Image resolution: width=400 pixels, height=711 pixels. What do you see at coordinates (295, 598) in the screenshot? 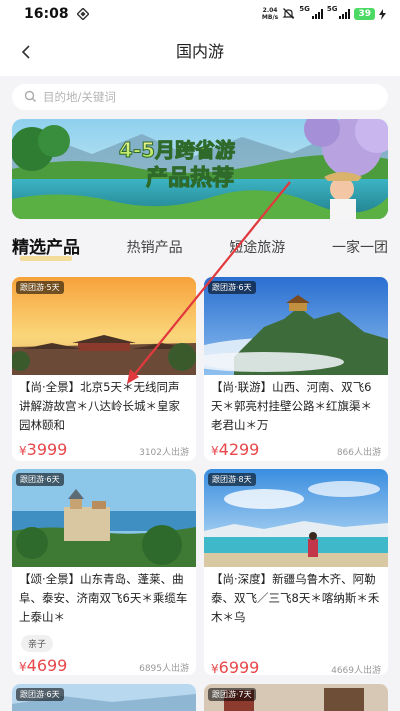
I see `product-title: 【尚·深度】新疆乌鲁木齐、阿勒泰、双飞／三飞8天＊喀纳斯＊禾木＊乌` at bounding box center [295, 598].